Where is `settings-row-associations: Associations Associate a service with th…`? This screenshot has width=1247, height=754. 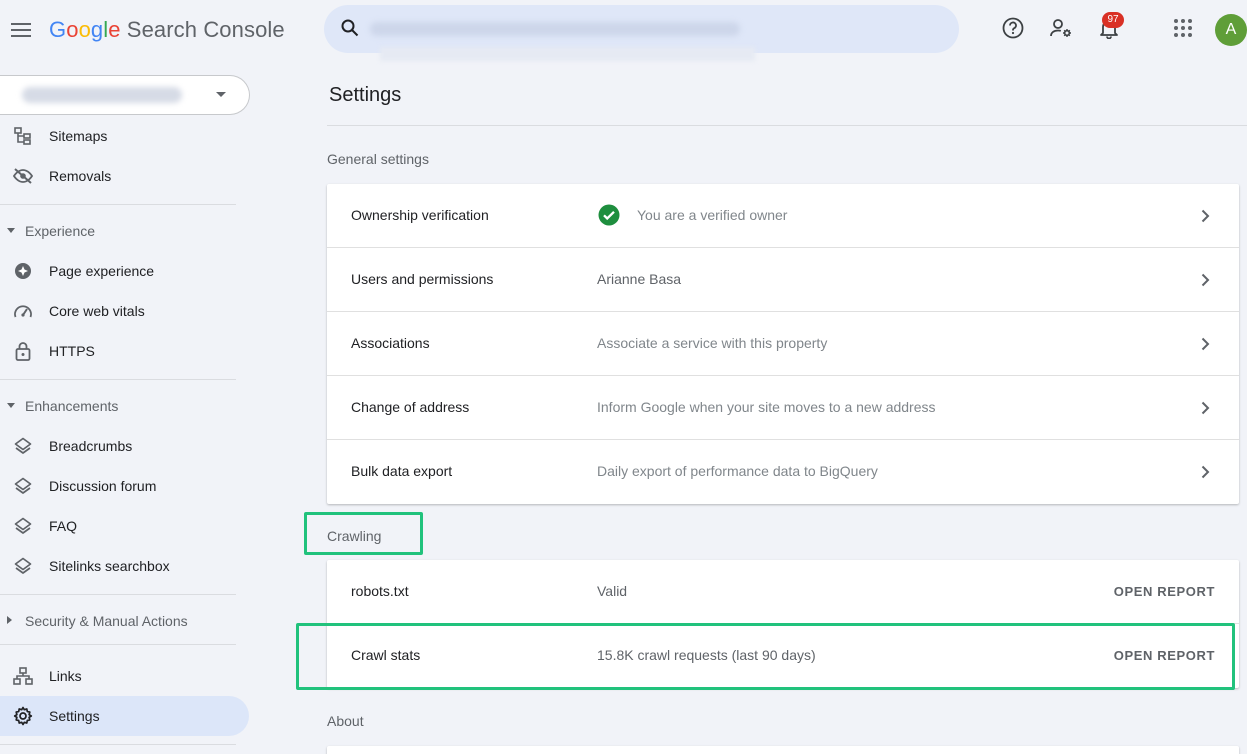
settings-row-associations: Associations Associate a service with th… is located at coordinates (783, 344).